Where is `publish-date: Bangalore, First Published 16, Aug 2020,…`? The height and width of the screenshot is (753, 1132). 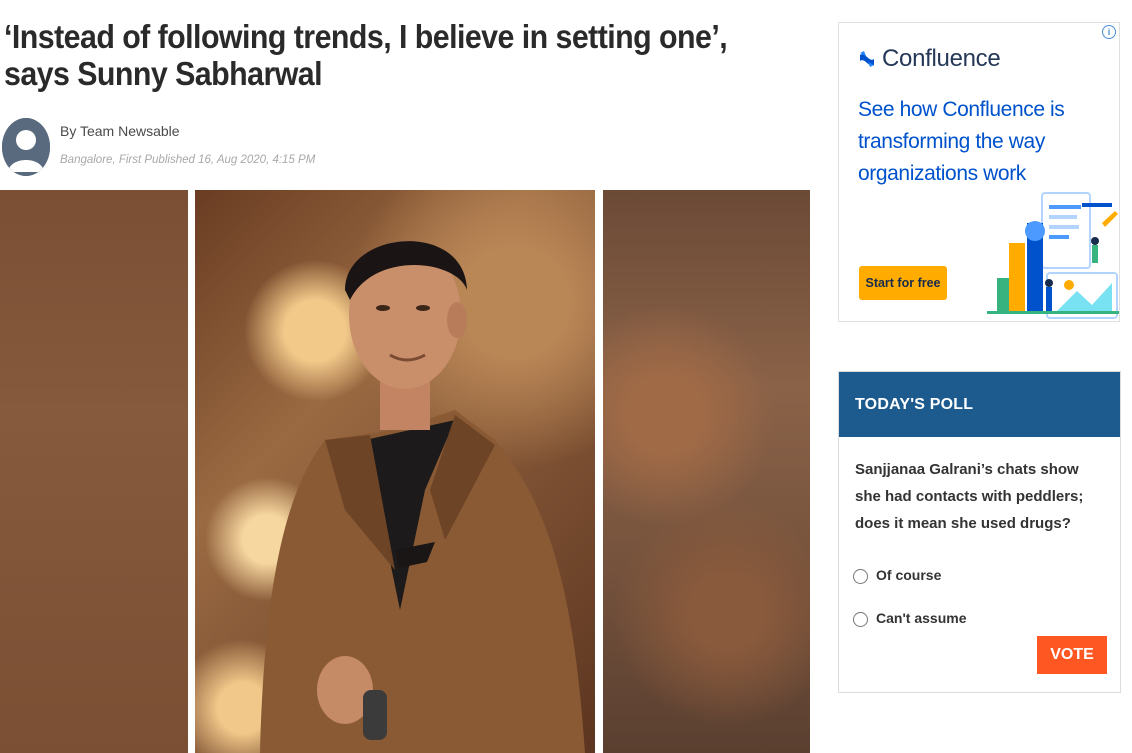 publish-date: Bangalore, First Published 16, Aug 2020,… is located at coordinates (188, 160).